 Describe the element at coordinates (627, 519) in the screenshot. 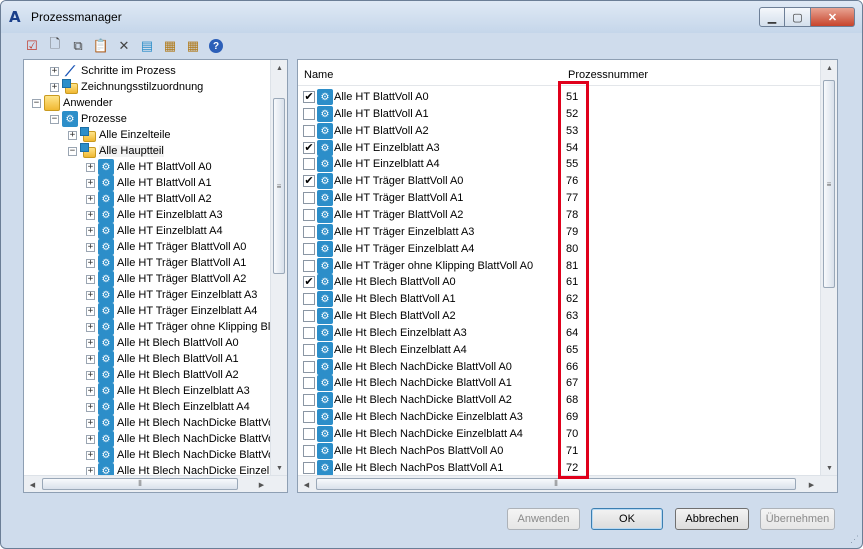

I see `ok-button: OK` at that location.